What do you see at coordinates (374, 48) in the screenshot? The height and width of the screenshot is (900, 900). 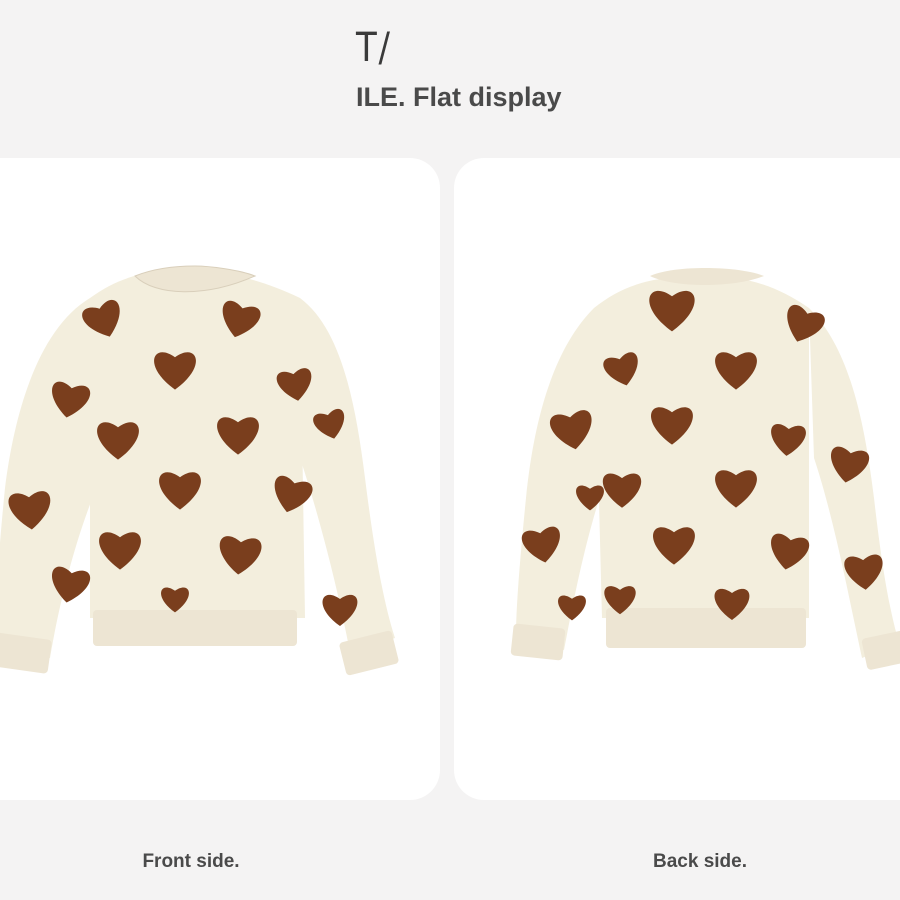 I see `brand-mark: T/` at bounding box center [374, 48].